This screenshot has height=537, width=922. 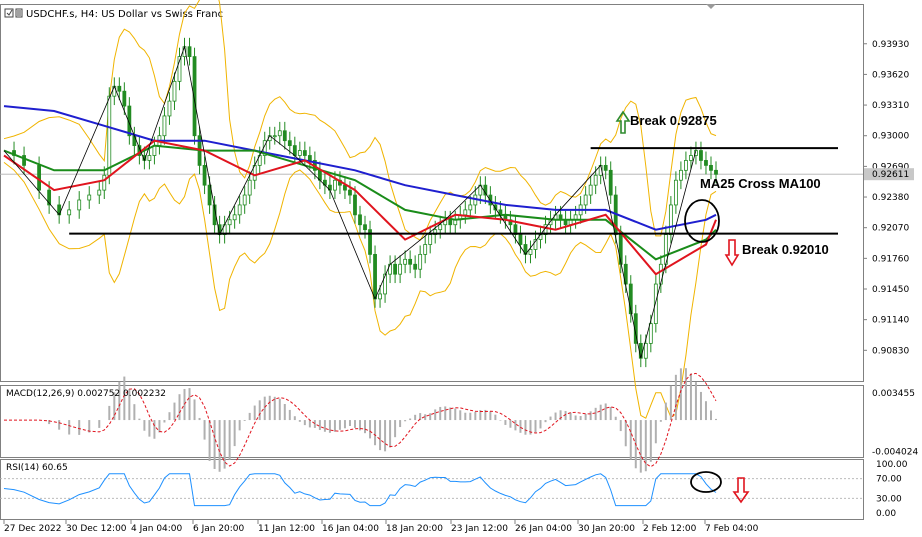 What do you see at coordinates (886, 514) in the screenshot?
I see `rsi-tick-label: 0.00` at bounding box center [886, 514].